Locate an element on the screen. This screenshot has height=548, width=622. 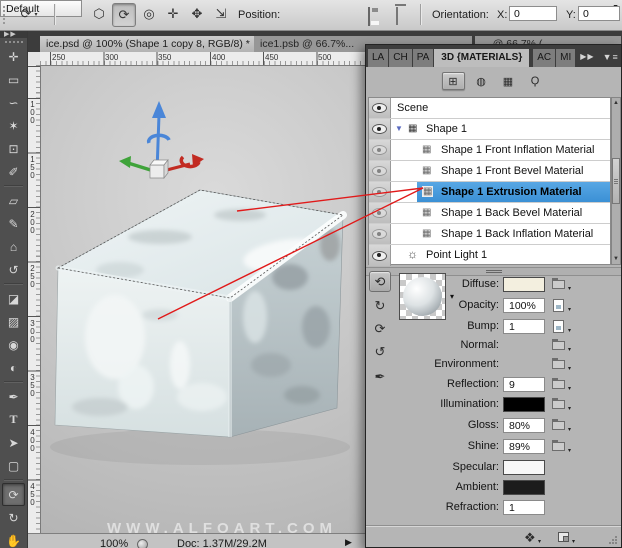
pan-3d-object-button: ✛ is located at coordinates (173, 14).